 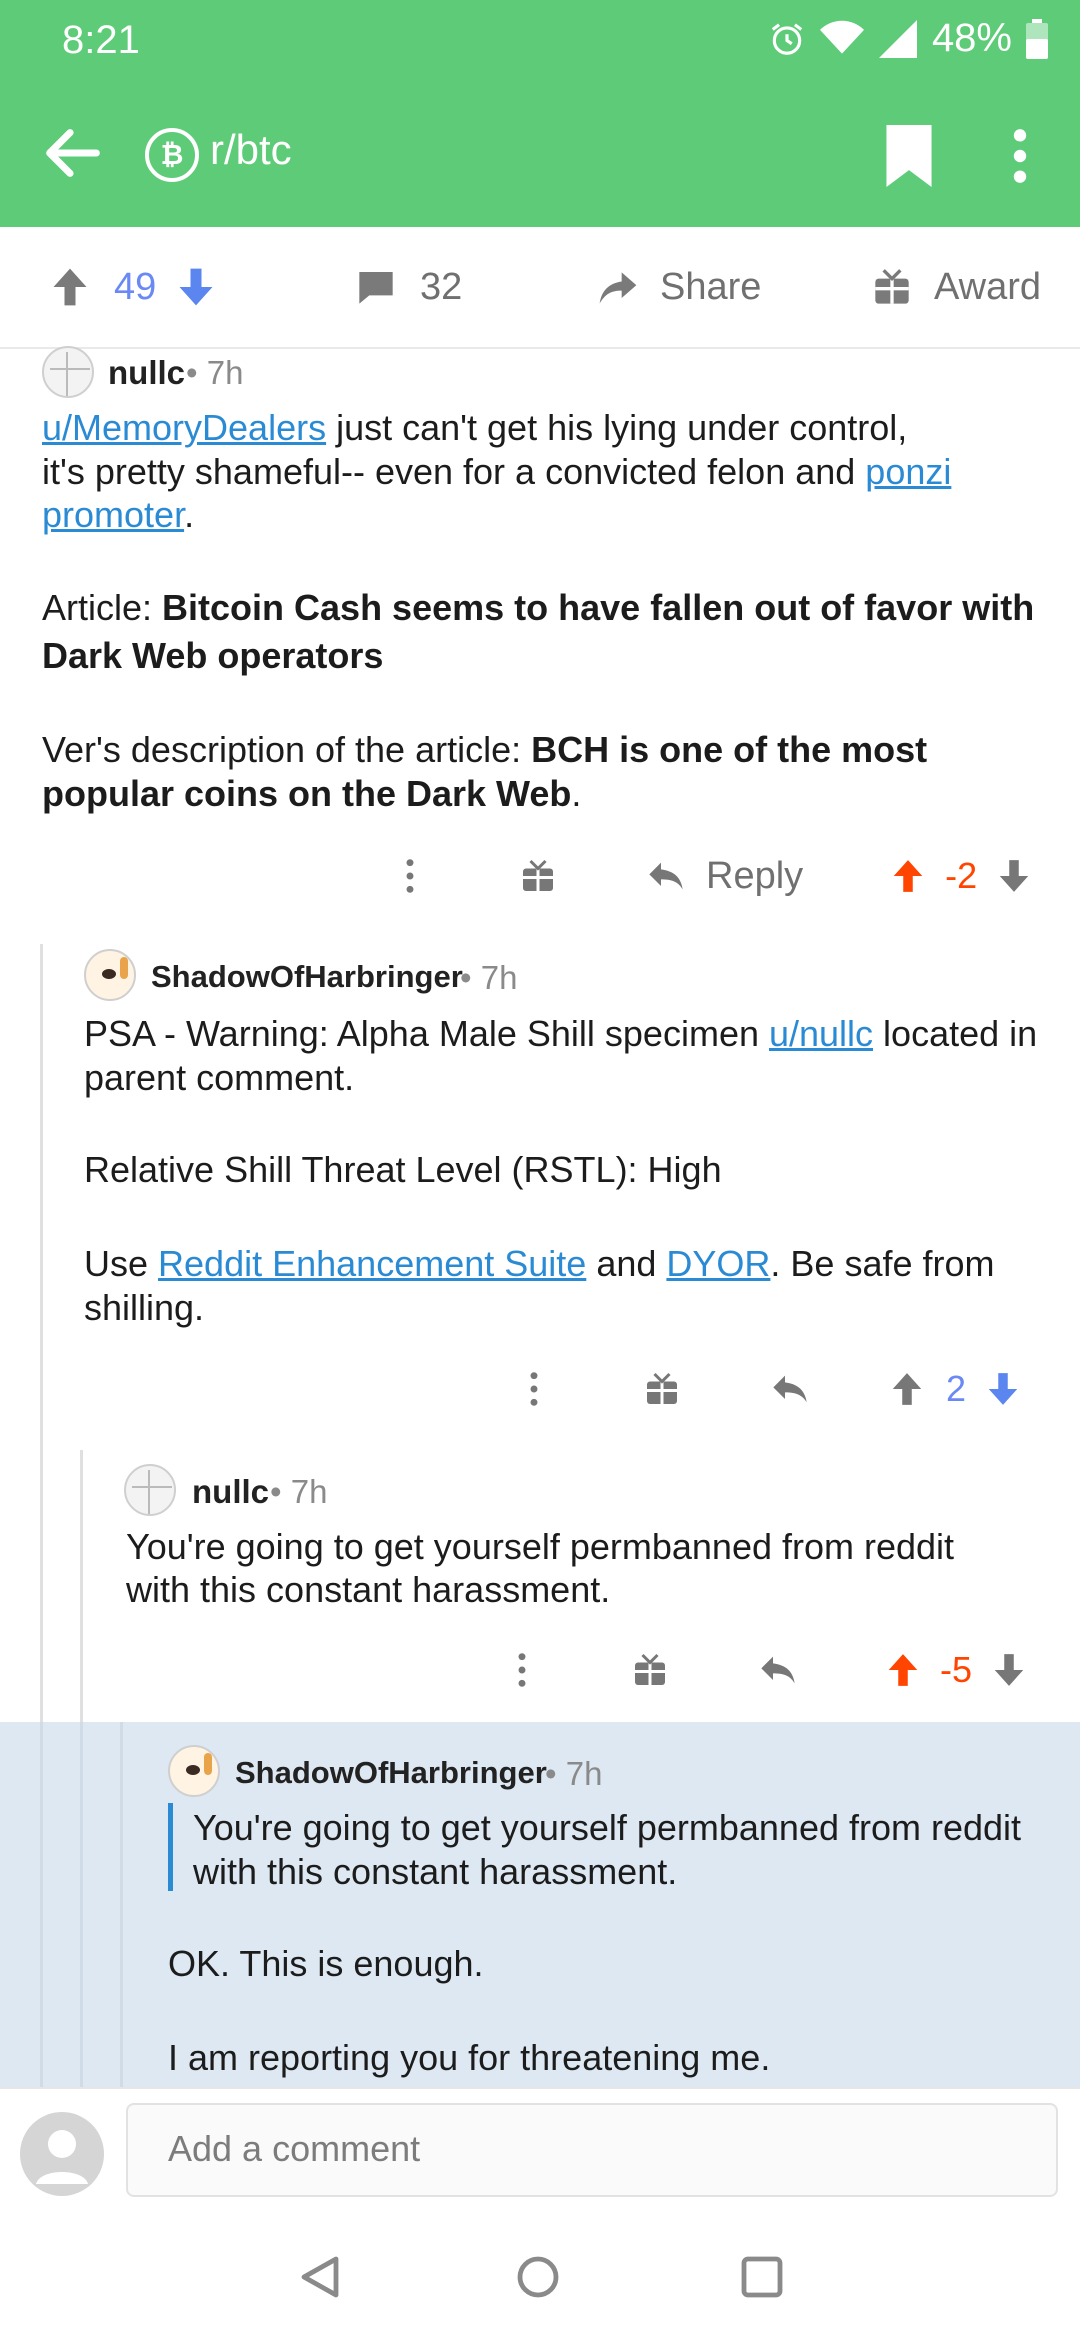 I want to click on status-time: 8:21, so click(x=101, y=40).